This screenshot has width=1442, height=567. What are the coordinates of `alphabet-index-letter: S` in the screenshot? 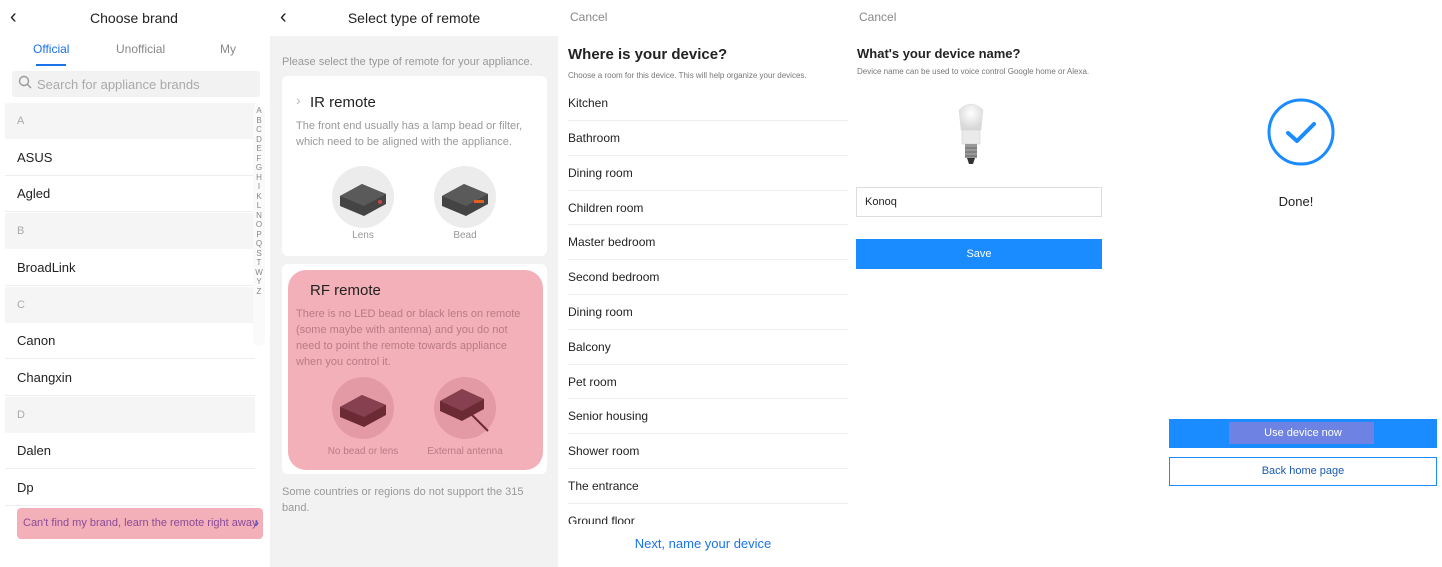 It's located at (259, 254).